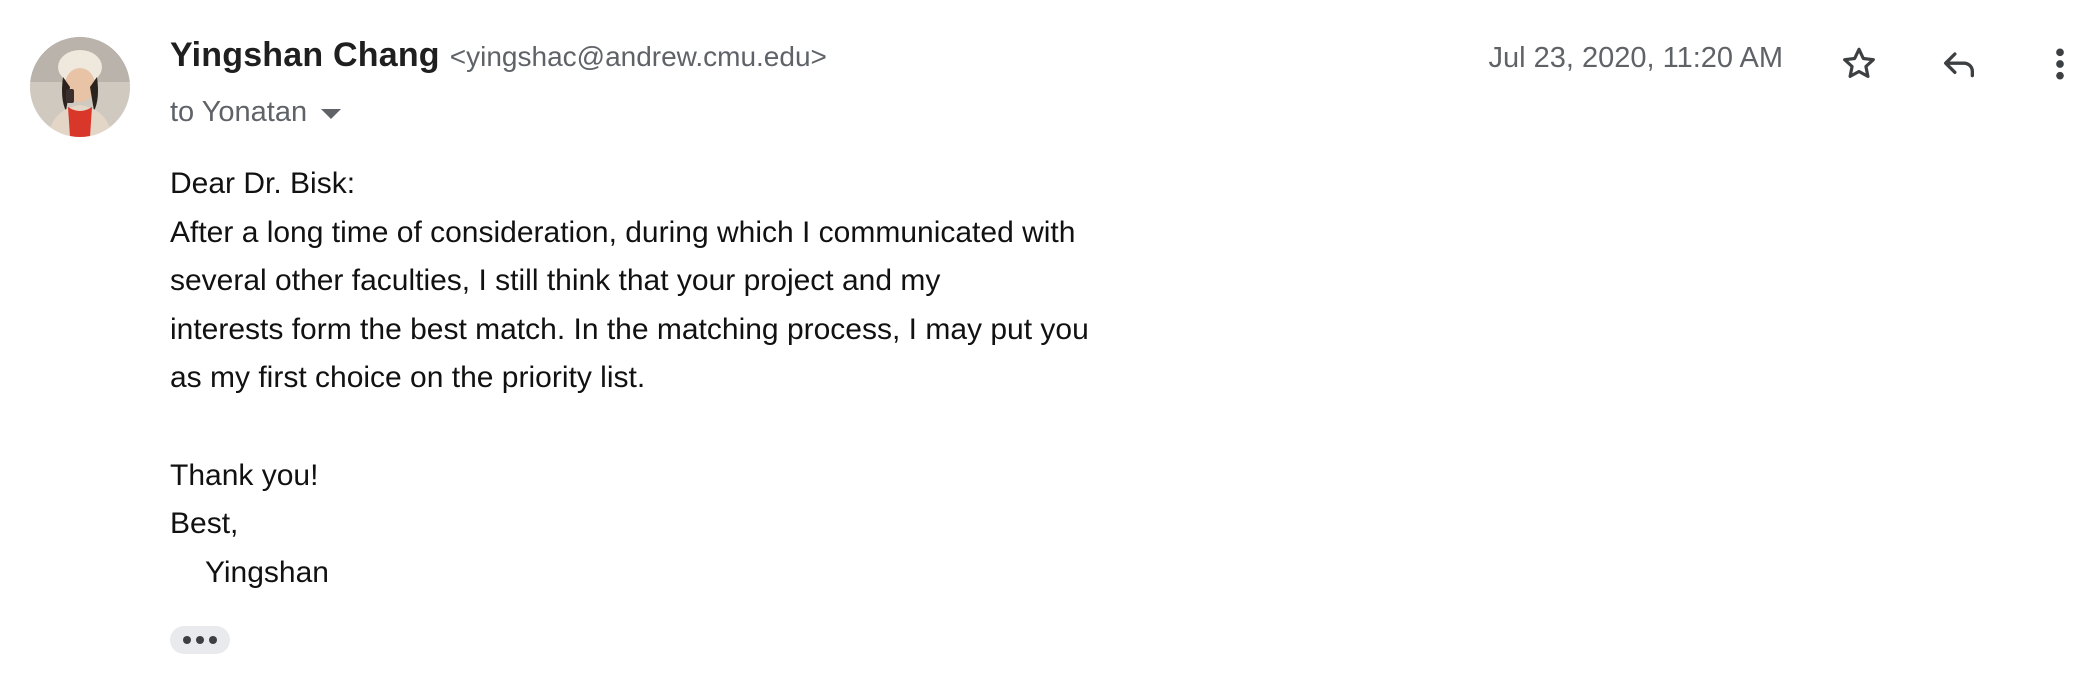 The width and height of the screenshot is (2088, 692). I want to click on star-icon, so click(1859, 62).